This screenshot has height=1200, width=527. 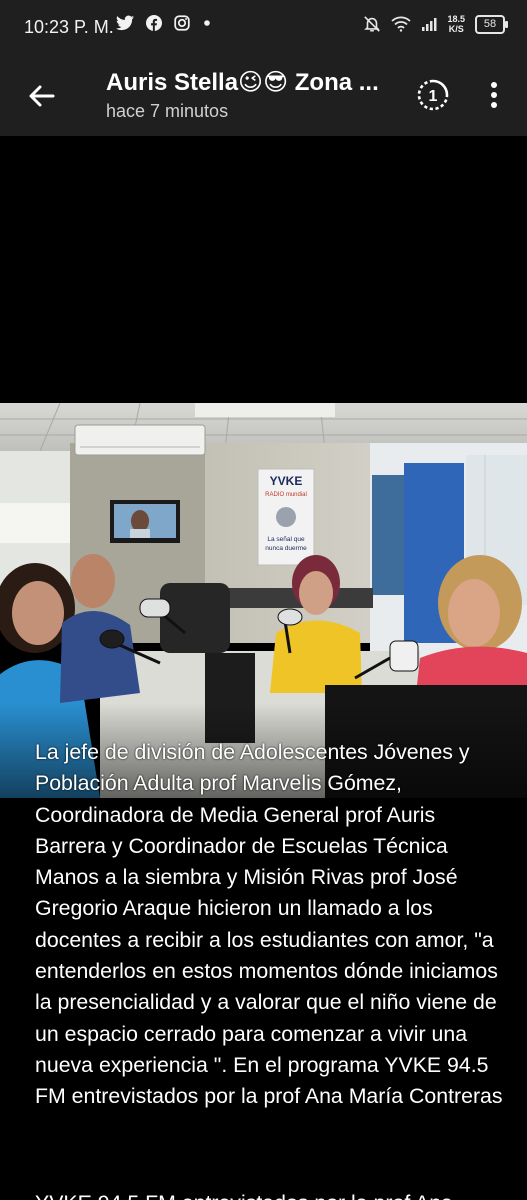 What do you see at coordinates (286, 539) in the screenshot?
I see `poster-line-1: La señal que` at bounding box center [286, 539].